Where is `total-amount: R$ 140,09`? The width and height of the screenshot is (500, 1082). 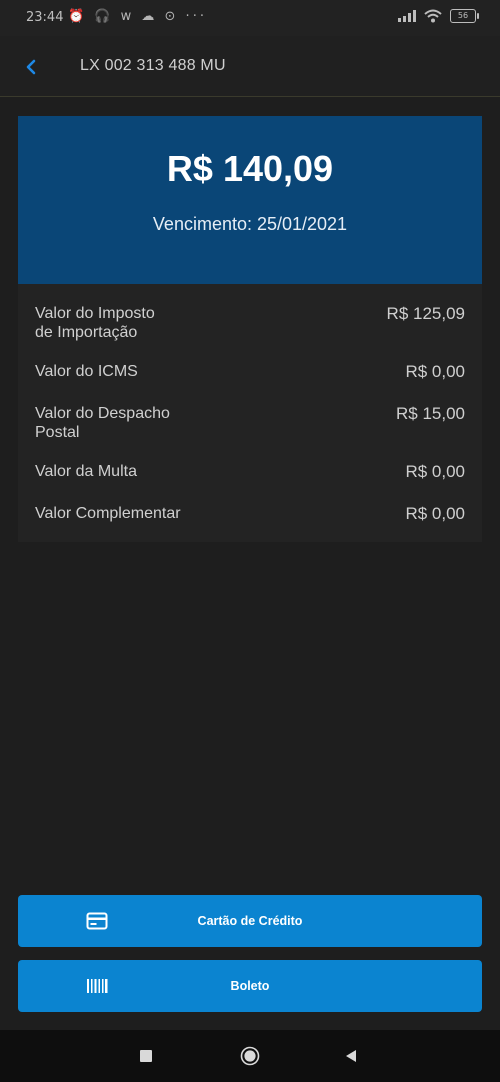
total-amount: R$ 140,09 is located at coordinates (250, 168).